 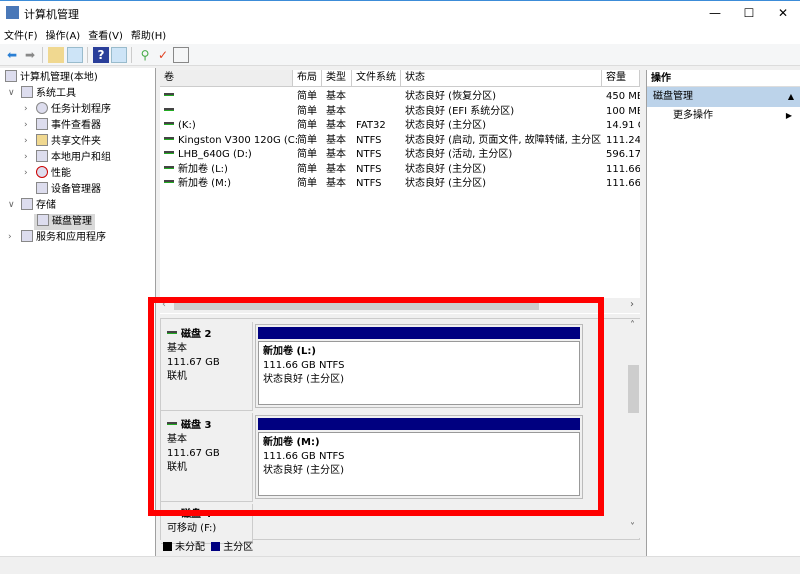 What do you see at coordinates (378, 97) in the screenshot?
I see `cell-fs` at bounding box center [378, 97].